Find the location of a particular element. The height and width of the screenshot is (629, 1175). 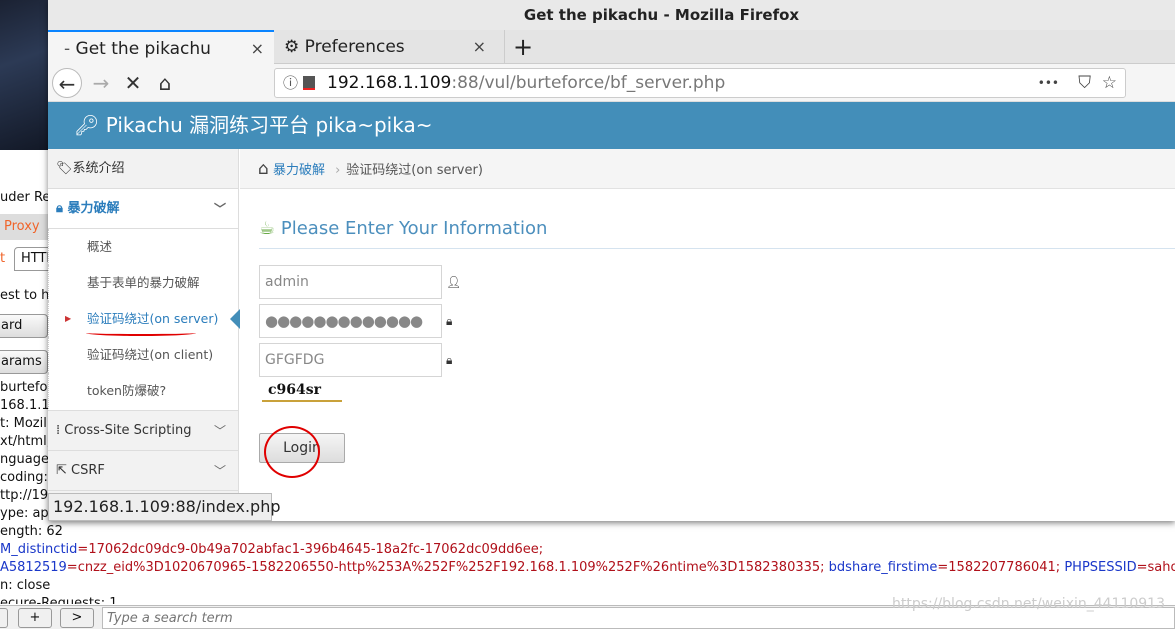

username-input: admin is located at coordinates (350, 282).